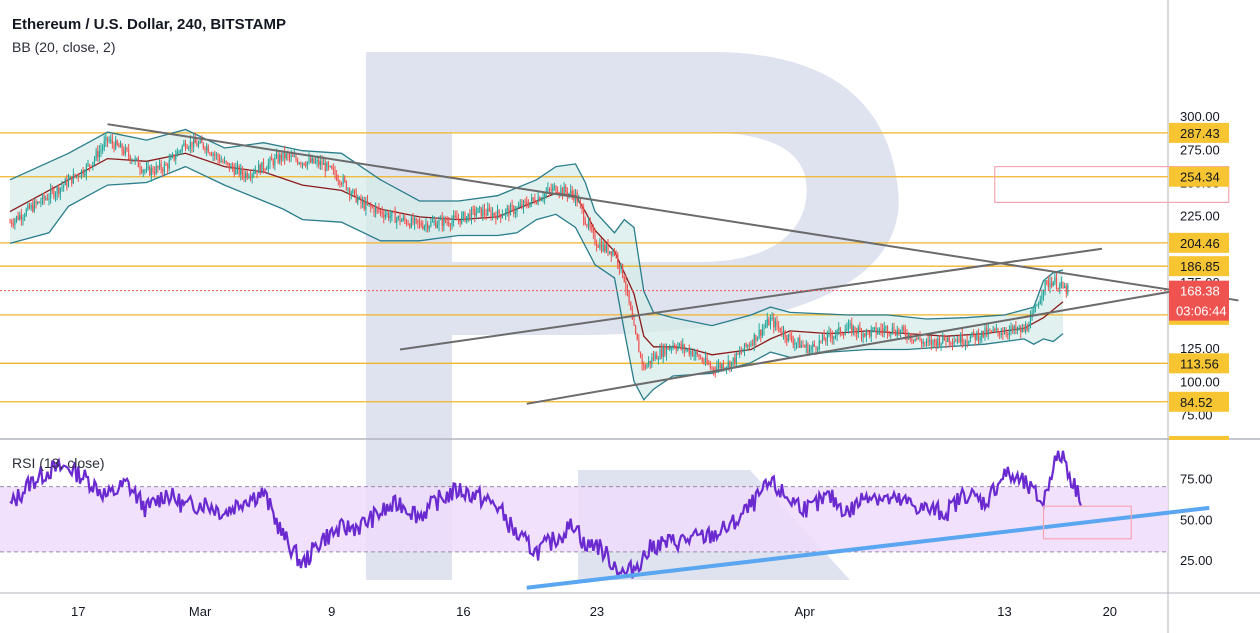 The width and height of the screenshot is (1260, 633). What do you see at coordinates (805, 611) in the screenshot?
I see `time-tick-label: Apr` at bounding box center [805, 611].